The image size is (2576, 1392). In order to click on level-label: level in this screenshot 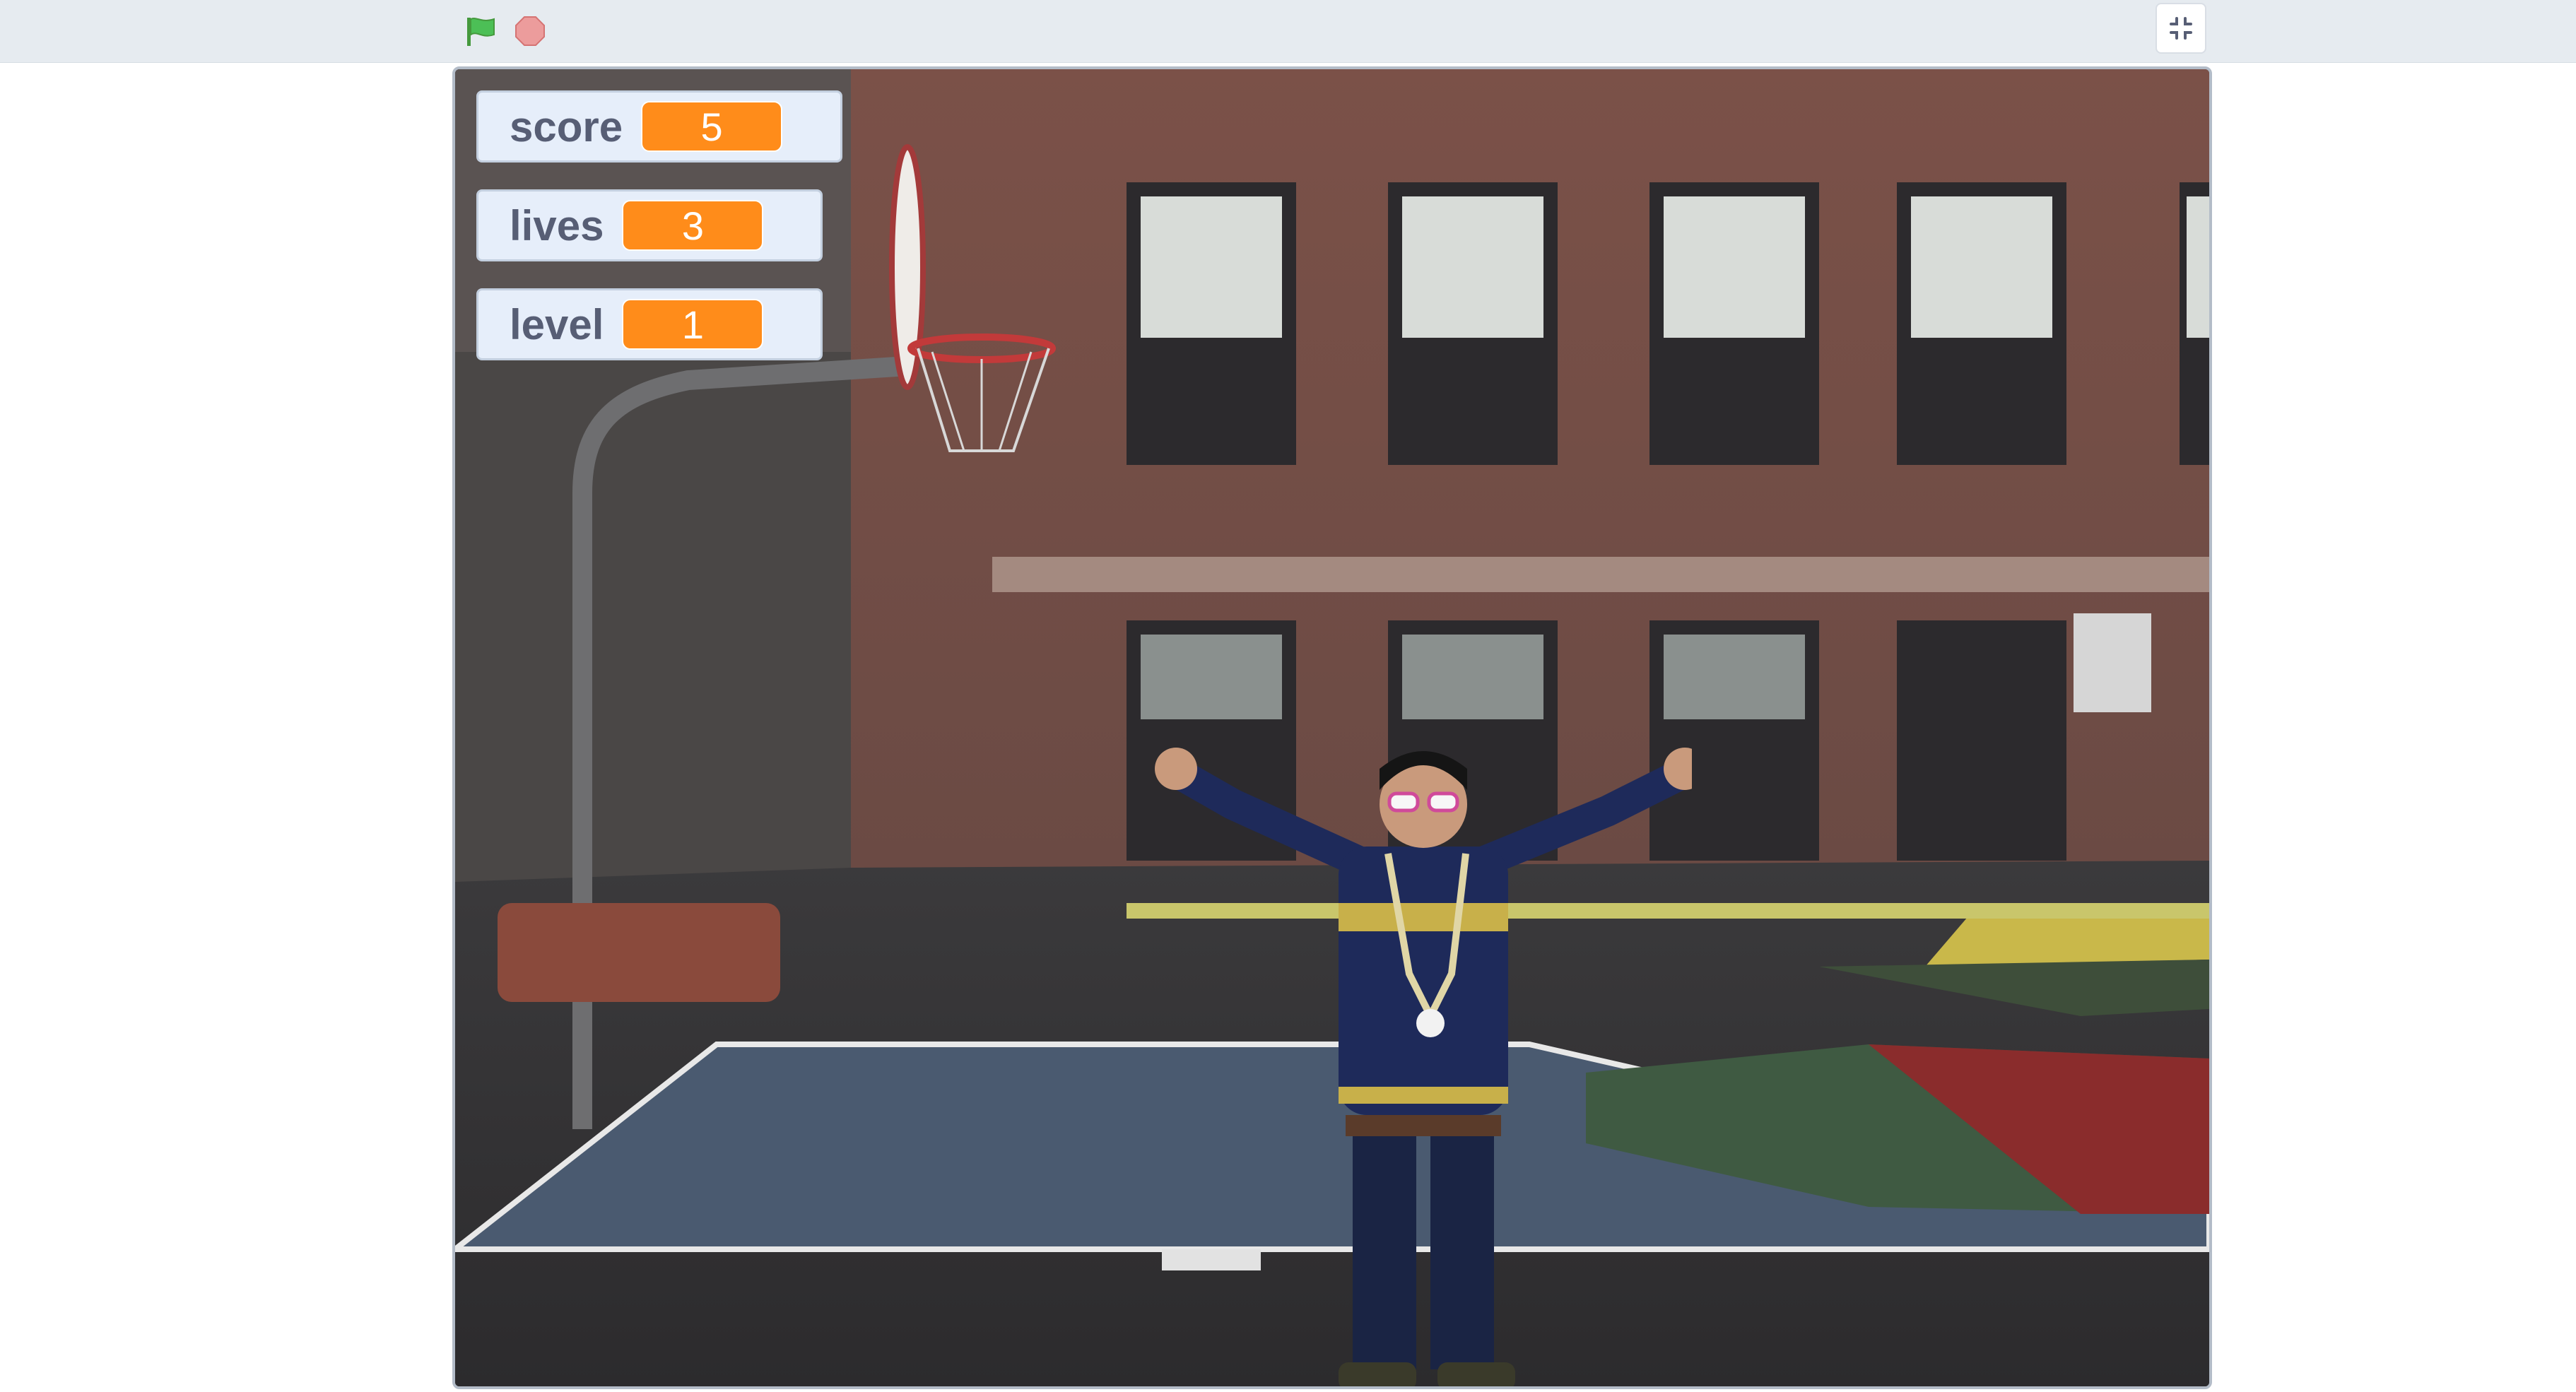, I will do `click(557, 324)`.